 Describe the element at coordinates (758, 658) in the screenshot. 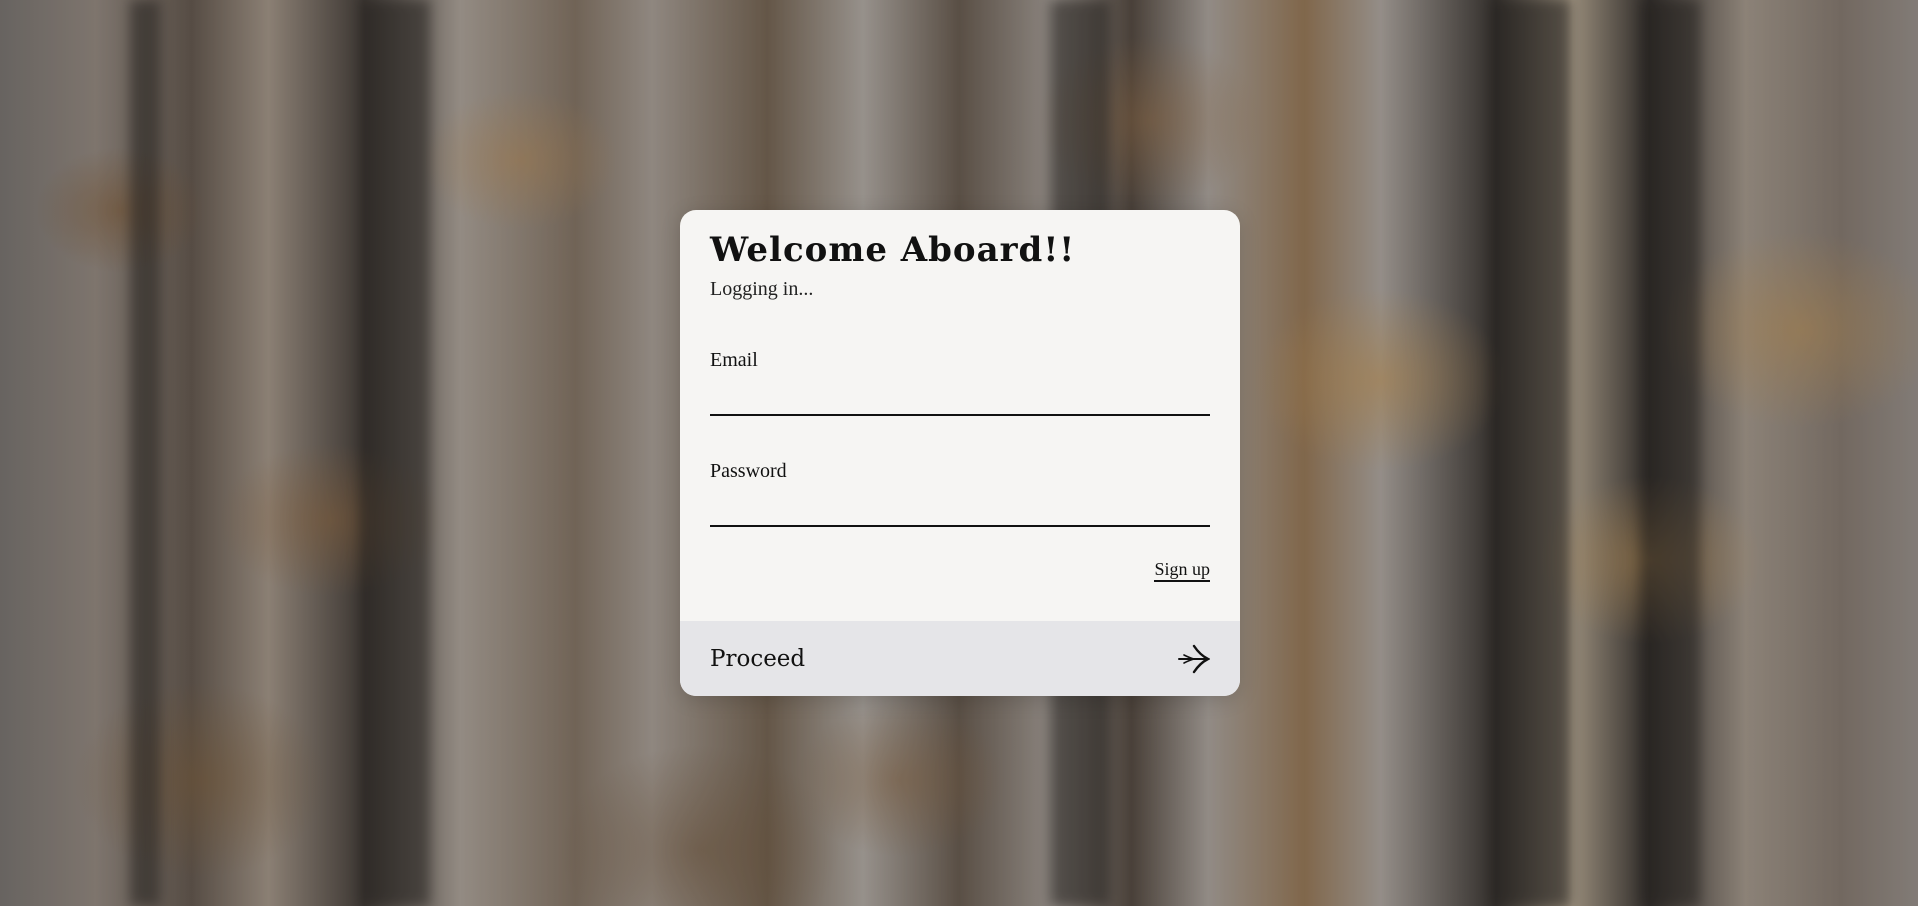

I see `proceed-label: Proceed` at that location.